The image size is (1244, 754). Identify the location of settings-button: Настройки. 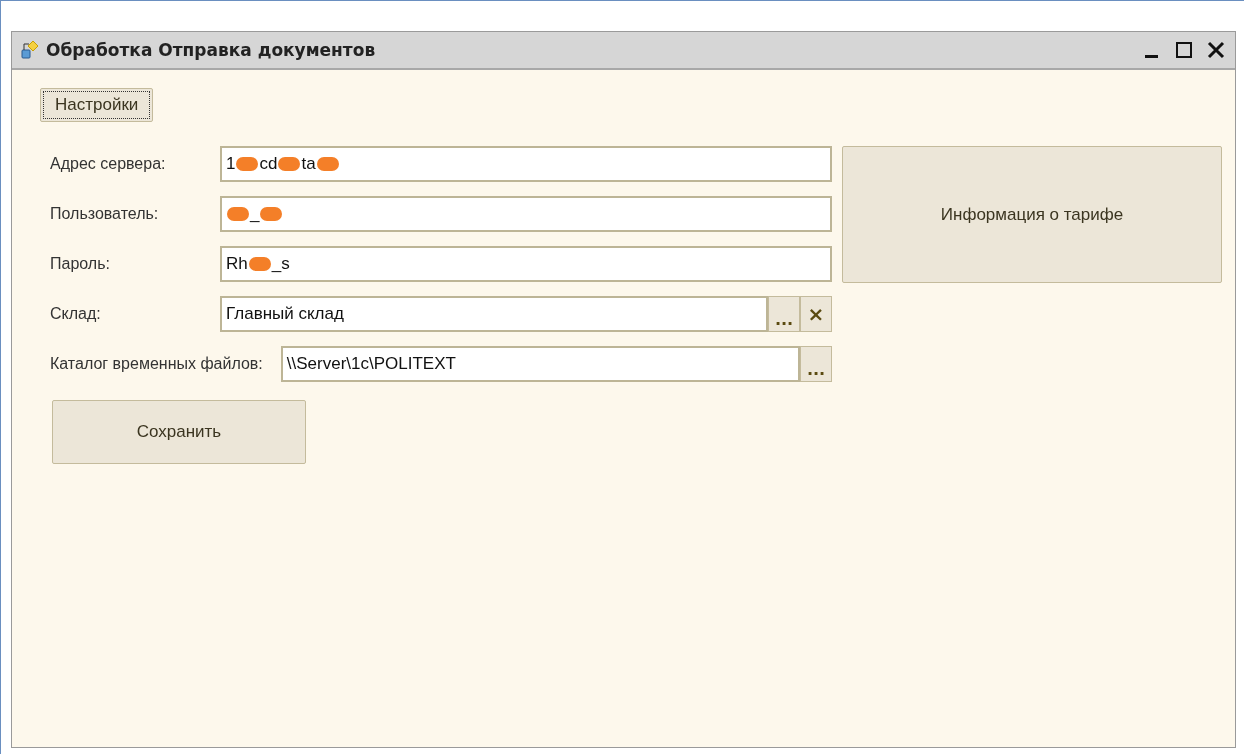
(97, 105).